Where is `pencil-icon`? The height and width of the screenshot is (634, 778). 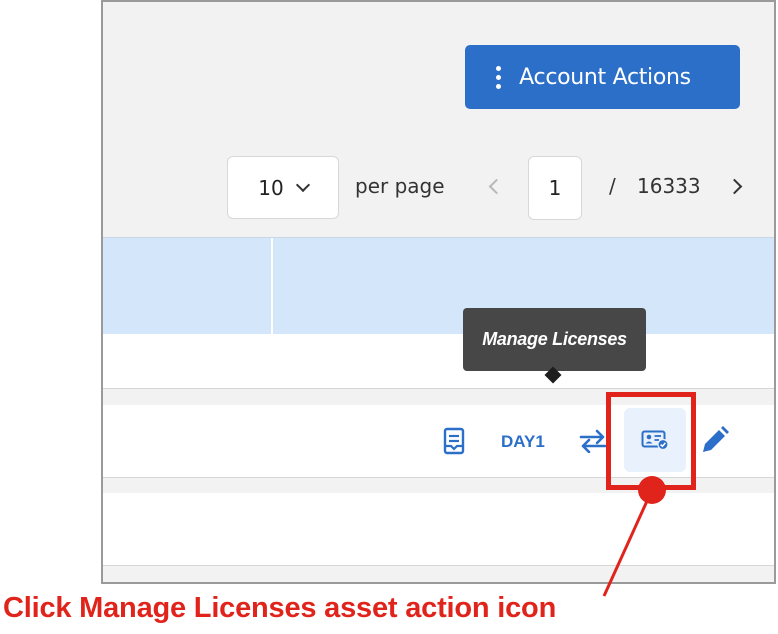
pencil-icon is located at coordinates (714, 443).